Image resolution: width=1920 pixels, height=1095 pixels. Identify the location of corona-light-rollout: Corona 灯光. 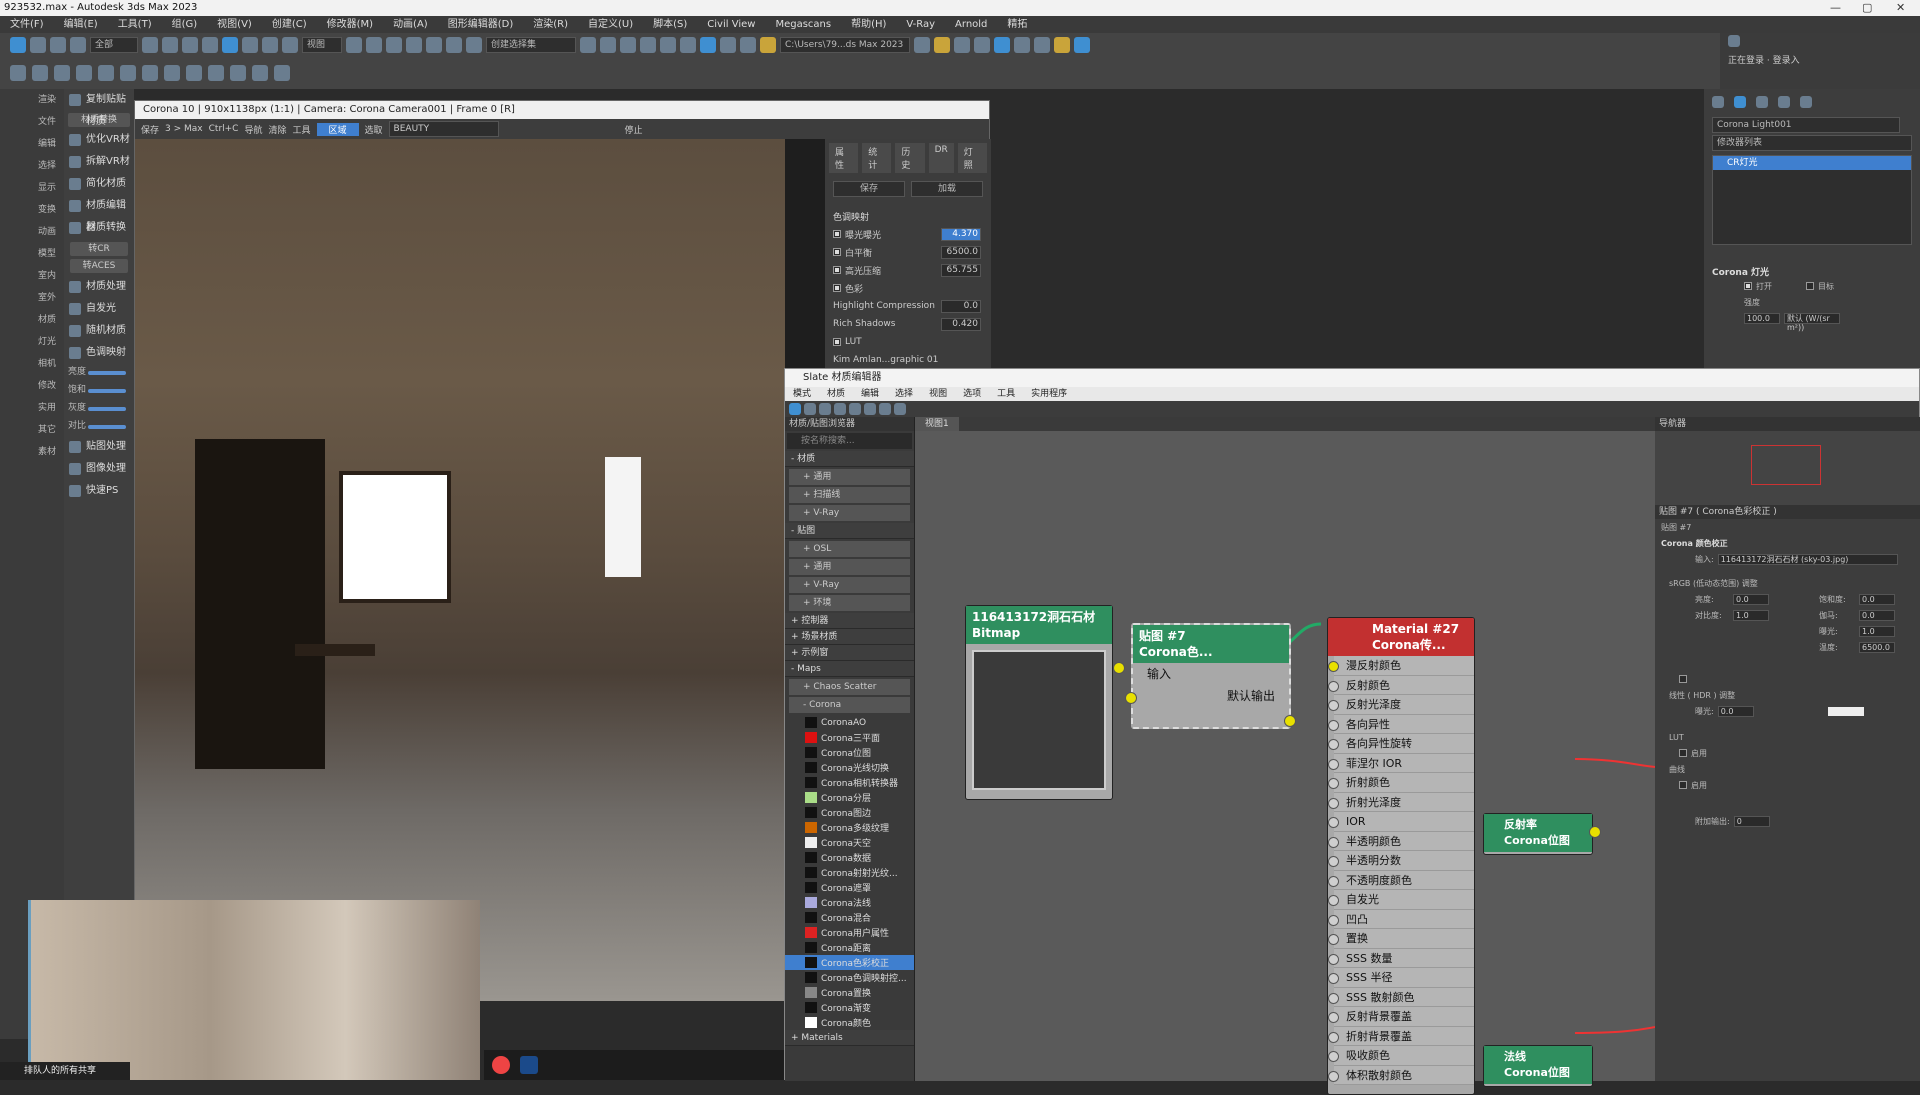
(1812, 271).